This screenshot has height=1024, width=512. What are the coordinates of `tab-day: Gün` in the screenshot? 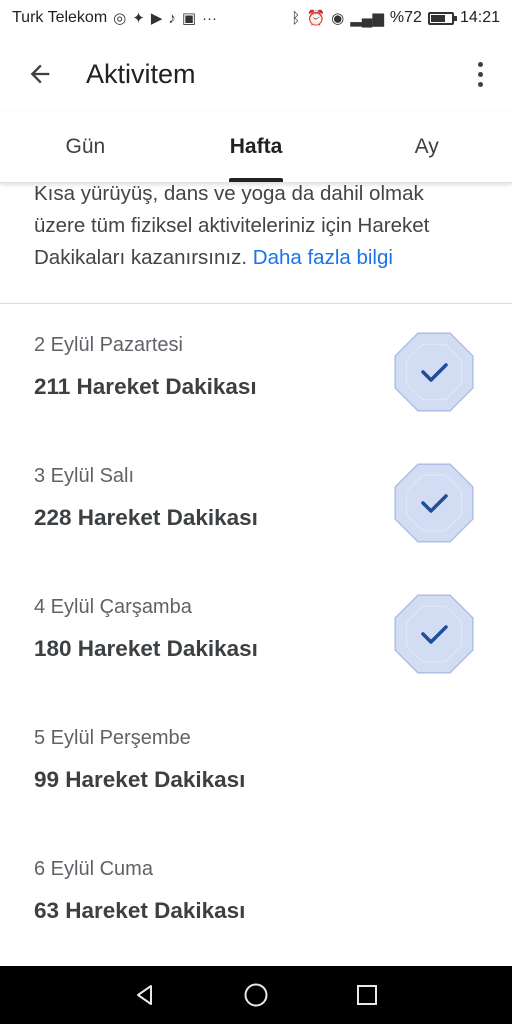 It's located at (85, 147).